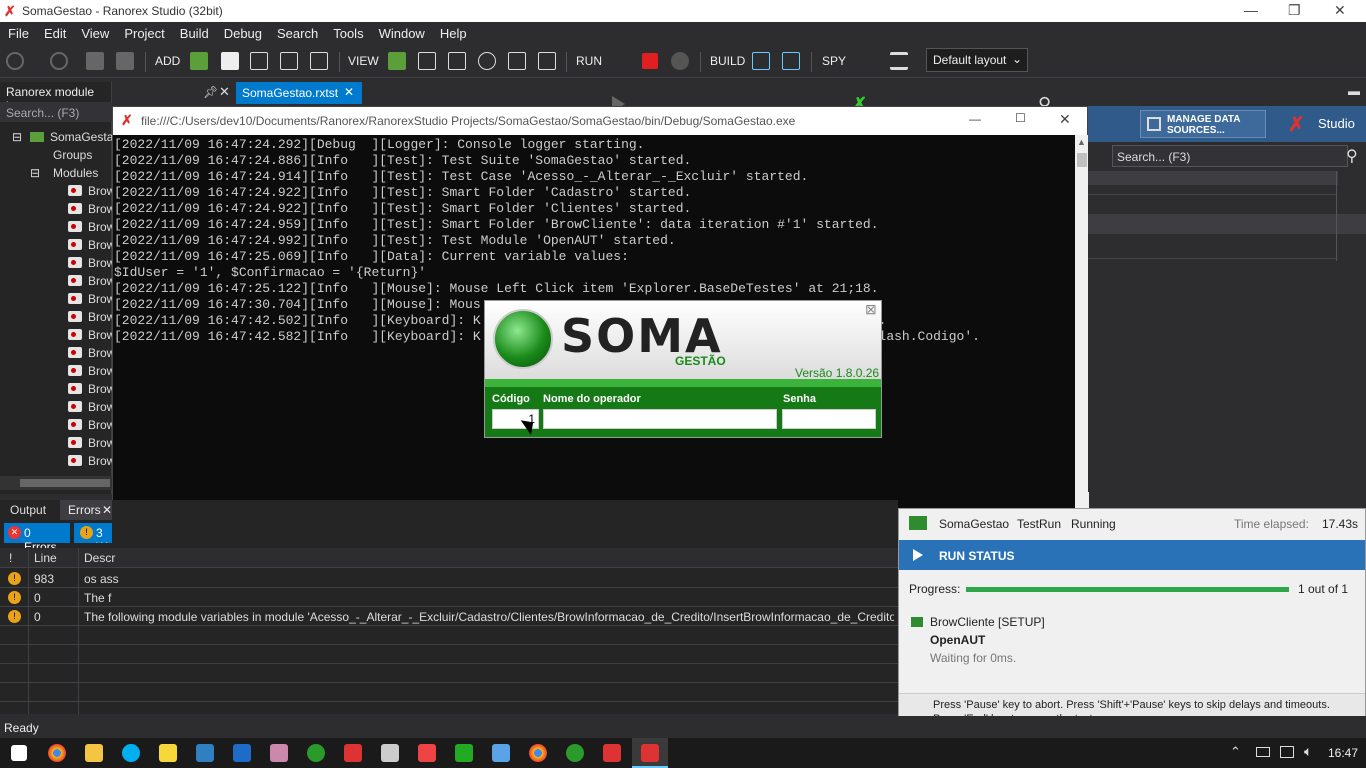  Describe the element at coordinates (727, 61) in the screenshot. I see `build-label: BUILD` at that location.